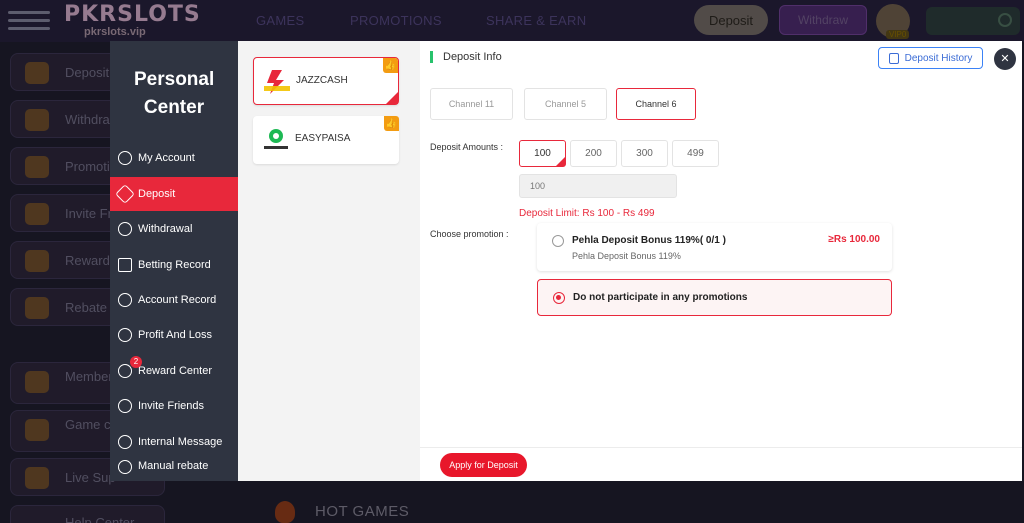  I want to click on promotion-option-none: Do not participate in any promotions, so click(714, 297).